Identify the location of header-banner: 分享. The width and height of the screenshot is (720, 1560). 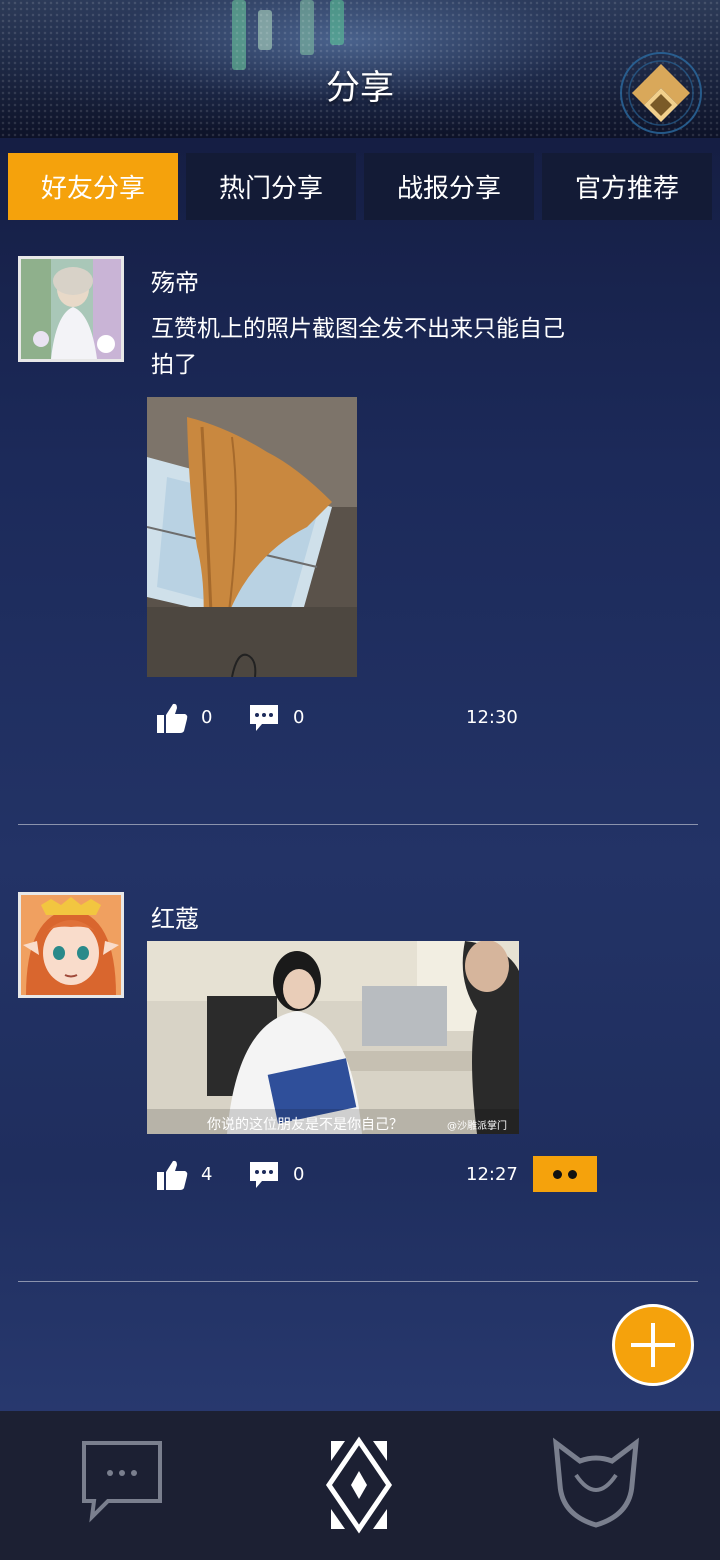
(360, 69).